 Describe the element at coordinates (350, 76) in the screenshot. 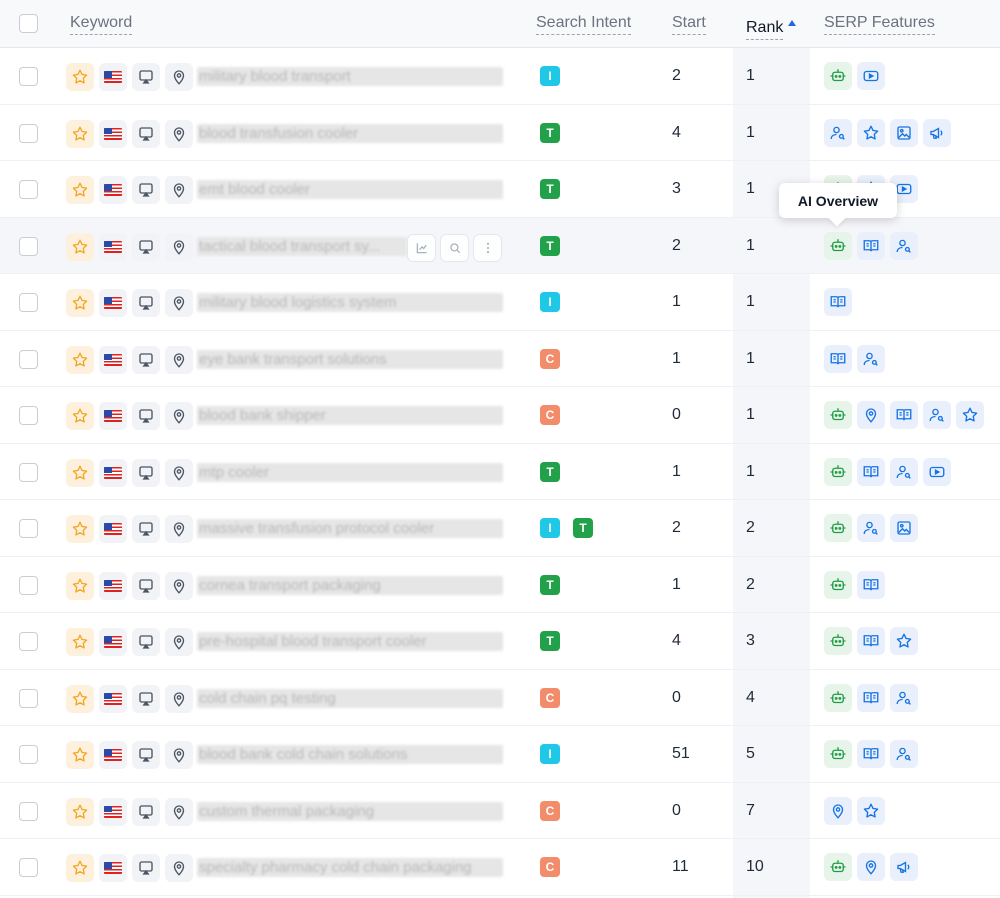

I see `keyword-text: military blood transport` at that location.